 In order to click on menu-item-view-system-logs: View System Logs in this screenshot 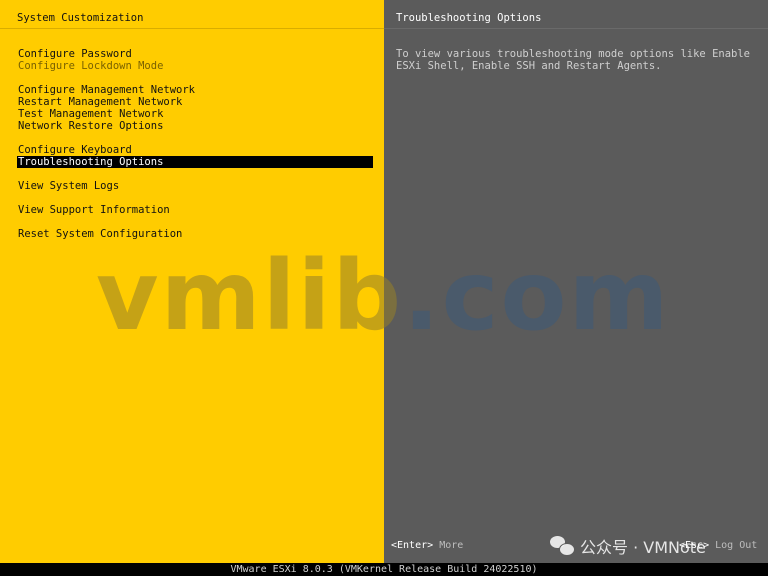, I will do `click(195, 186)`.